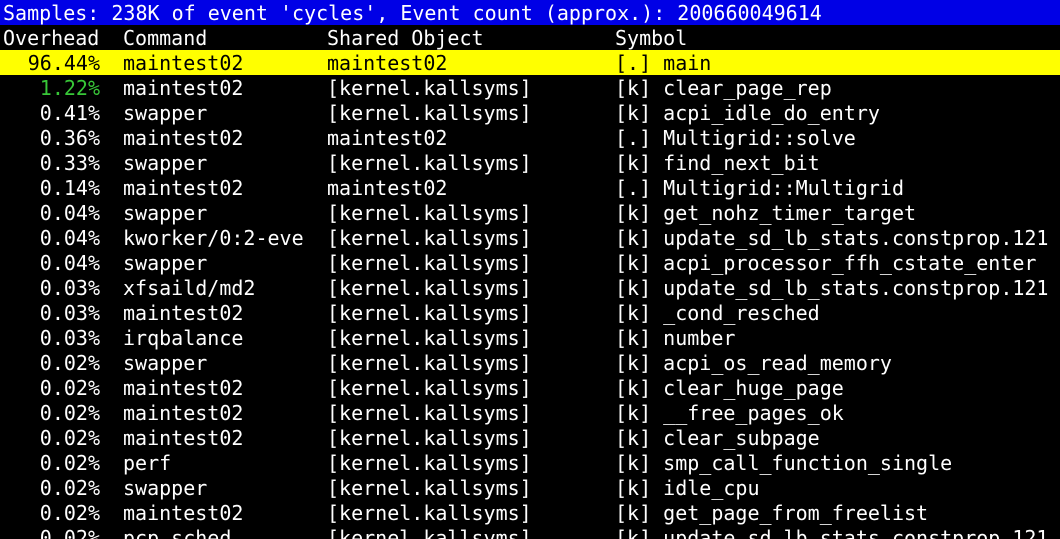 The height and width of the screenshot is (539, 1060). What do you see at coordinates (826, 263) in the screenshot?
I see `symbol-value: [k] acpi_processor_ffh_cstate_enter` at bounding box center [826, 263].